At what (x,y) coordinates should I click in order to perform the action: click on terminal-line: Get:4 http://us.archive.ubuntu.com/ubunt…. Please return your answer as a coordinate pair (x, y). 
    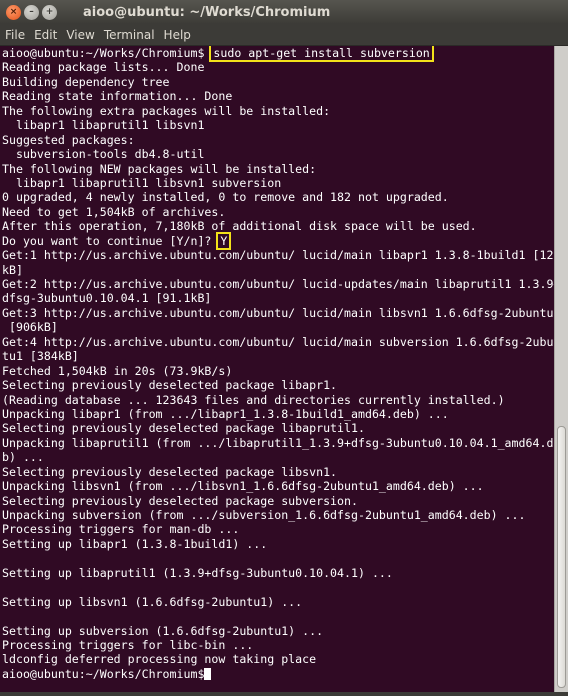
    Looking at the image, I should click on (278, 341).